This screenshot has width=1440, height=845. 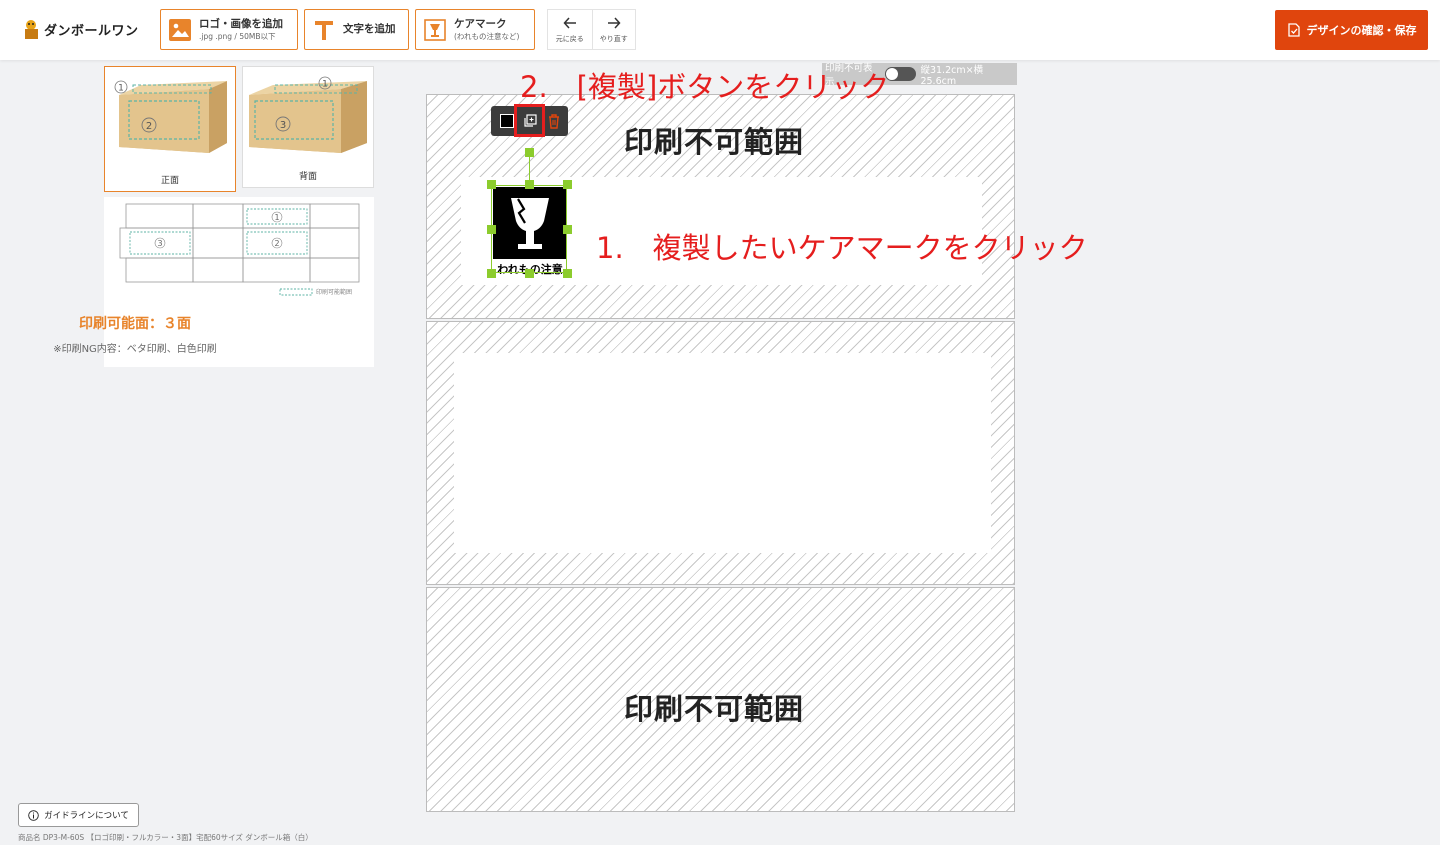 What do you see at coordinates (714, 709) in the screenshot?
I see `noprint-label-bottom: 印刷不可範囲` at bounding box center [714, 709].